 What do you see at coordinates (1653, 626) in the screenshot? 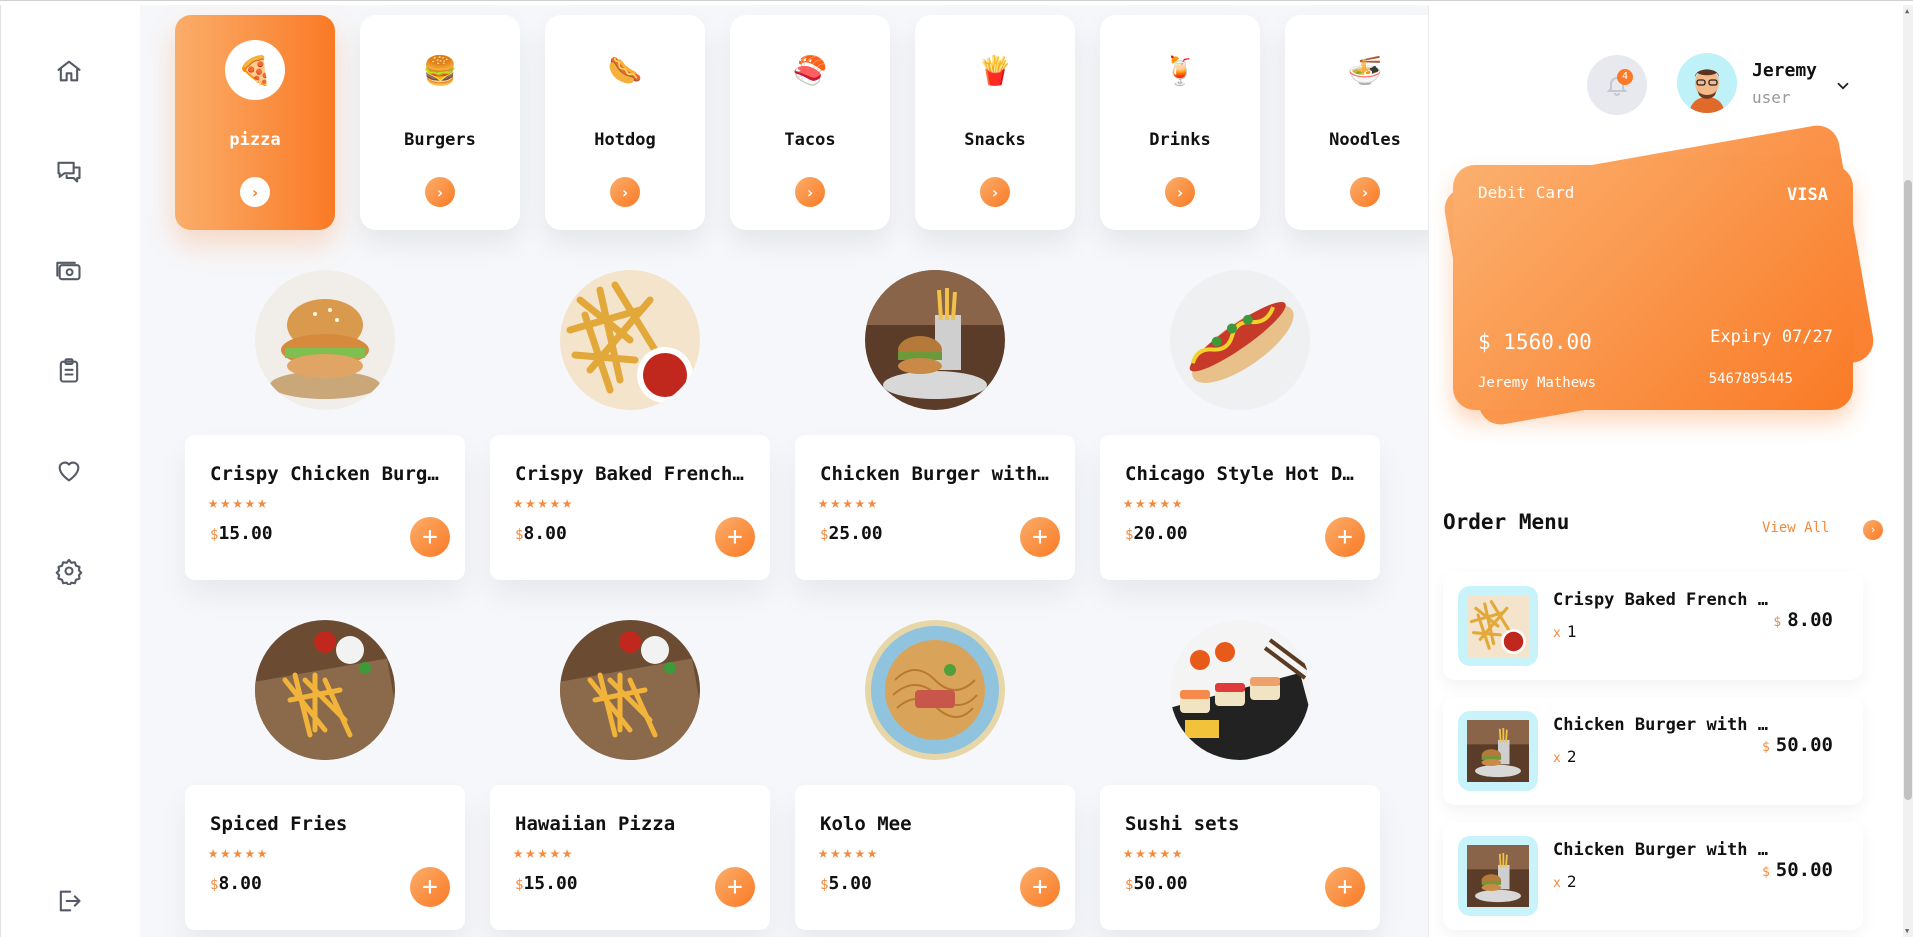
I see `order-item: Crispy Baked French Fries x1 $8.00` at bounding box center [1653, 626].